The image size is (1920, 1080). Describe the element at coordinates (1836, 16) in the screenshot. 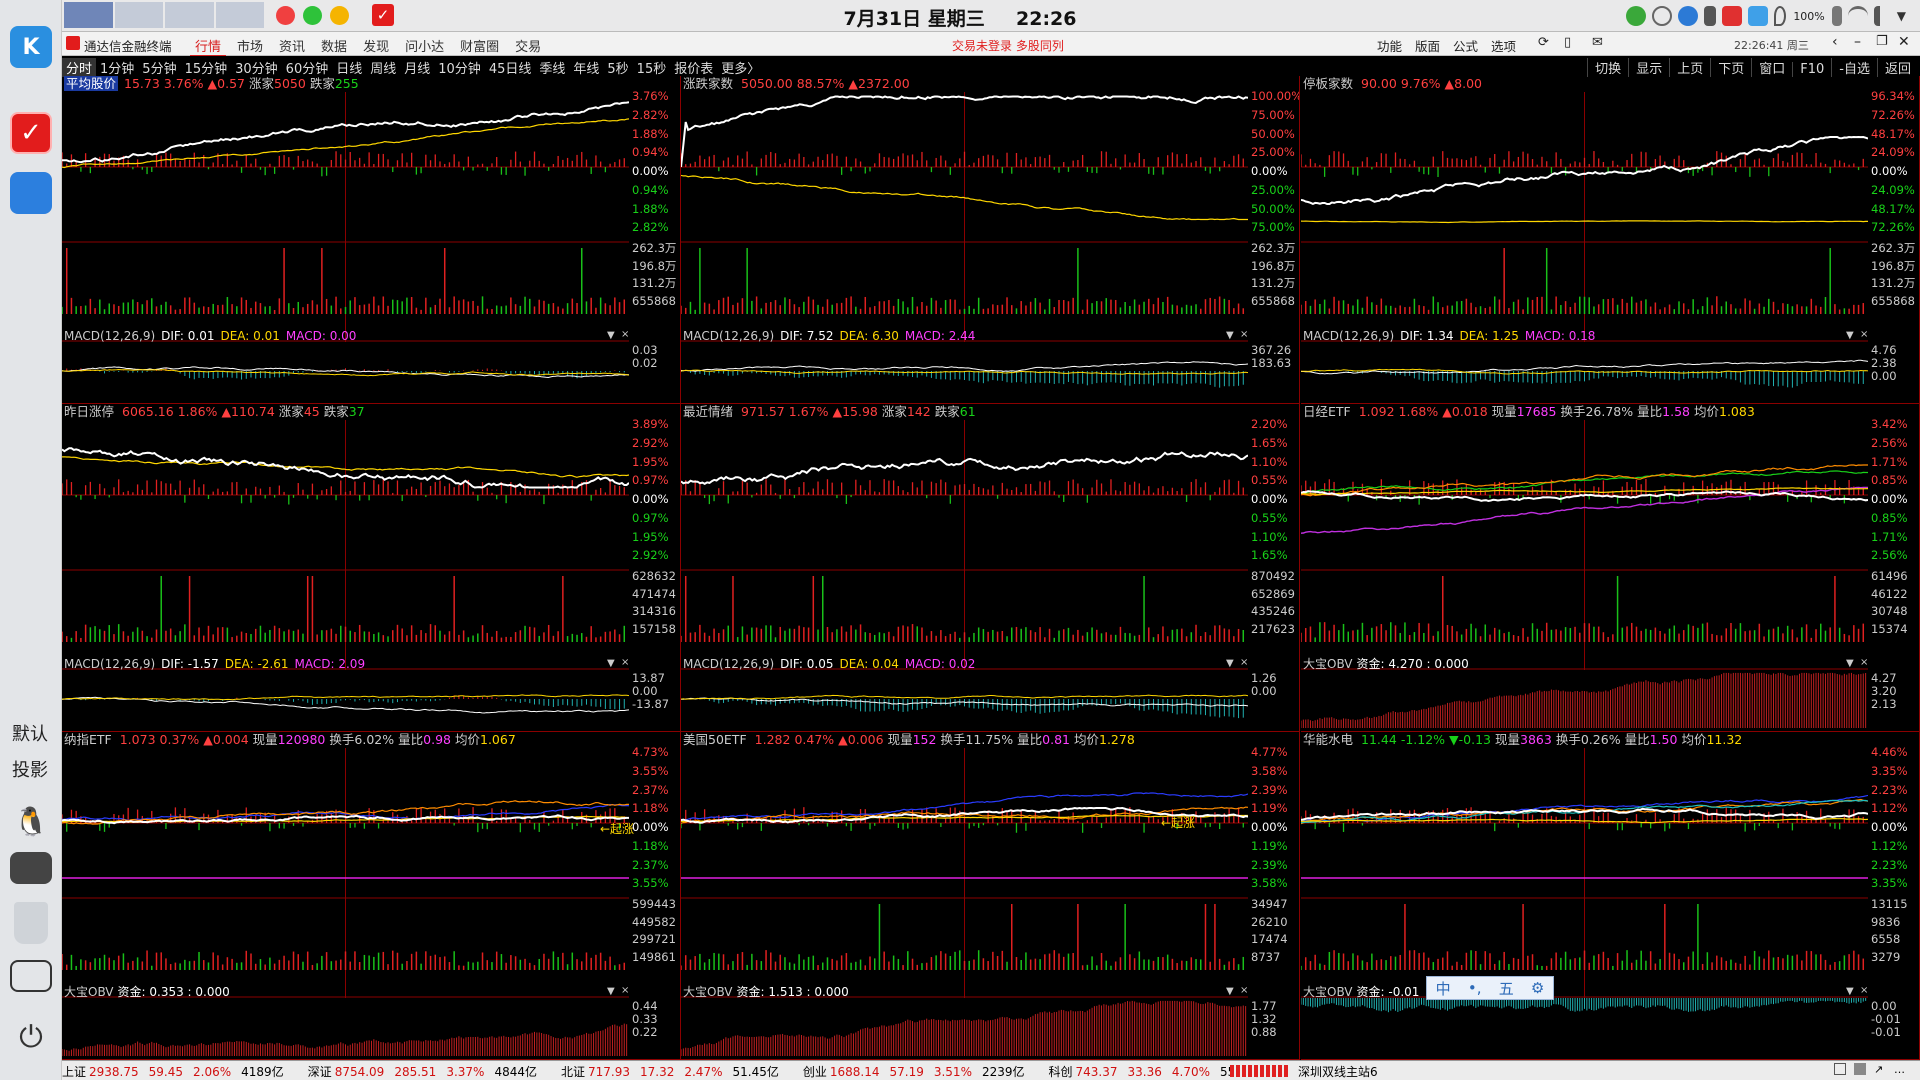

I see `power-plug-icon` at that location.